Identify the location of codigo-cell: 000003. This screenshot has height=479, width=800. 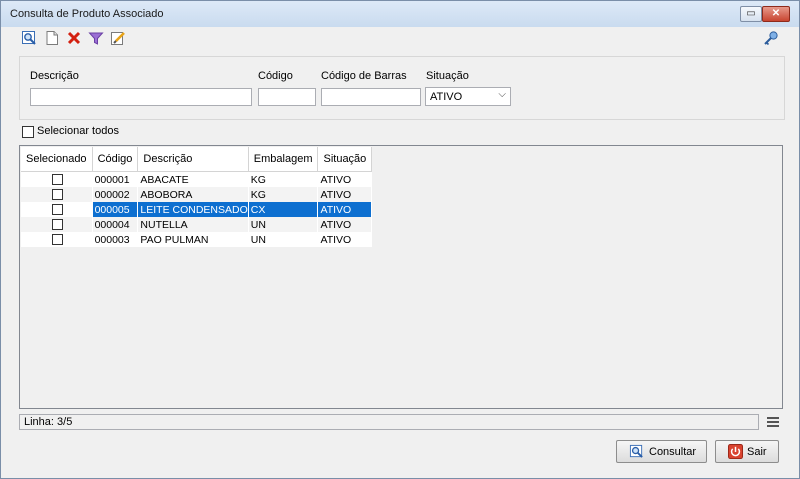
(115, 239).